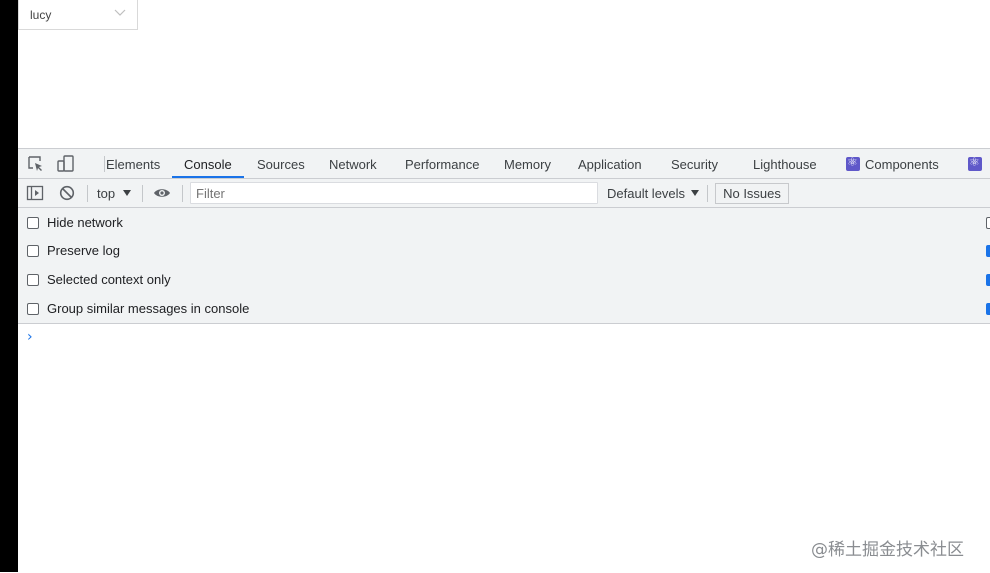  Describe the element at coordinates (208, 164) in the screenshot. I see `tab-console: Console` at that location.